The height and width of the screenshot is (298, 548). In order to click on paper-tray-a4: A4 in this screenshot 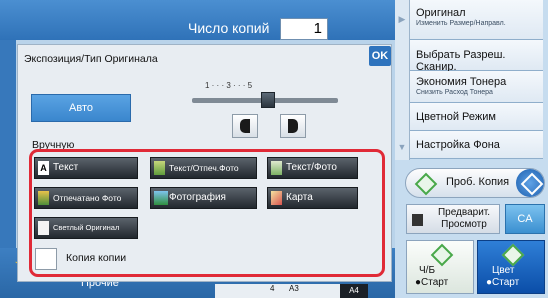, I will do `click(354, 291)`.